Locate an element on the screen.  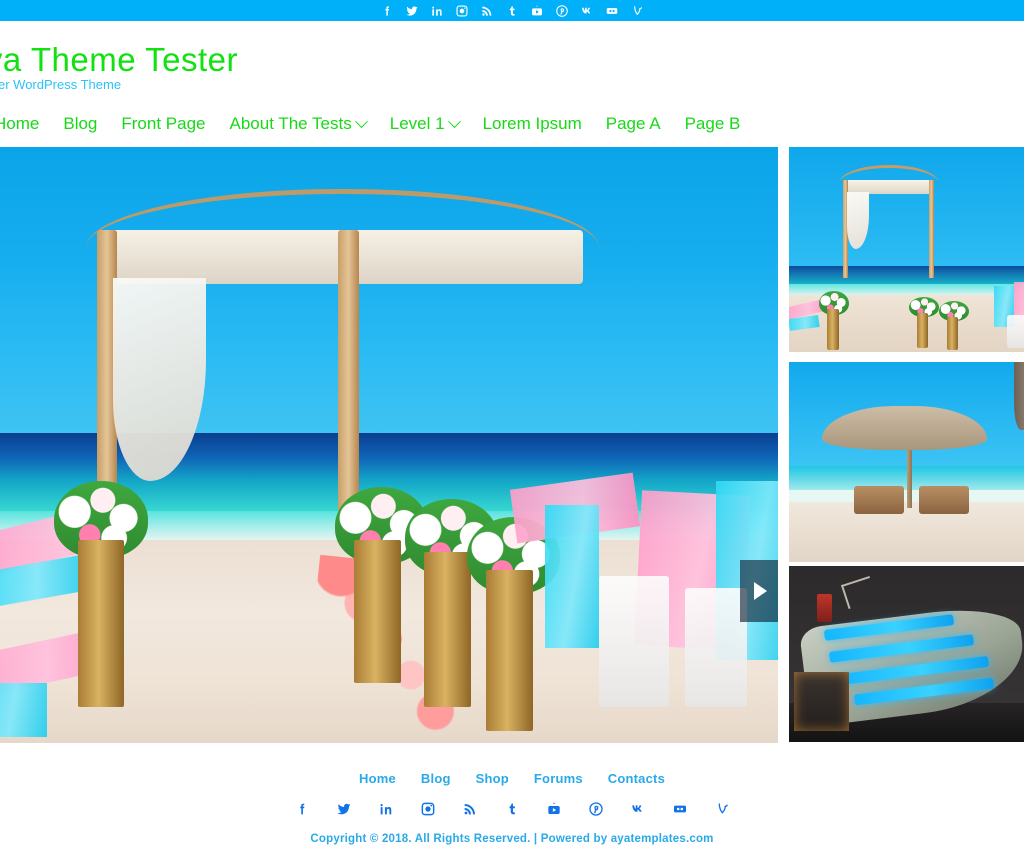
palm-trunk is located at coordinates (1019, 396).